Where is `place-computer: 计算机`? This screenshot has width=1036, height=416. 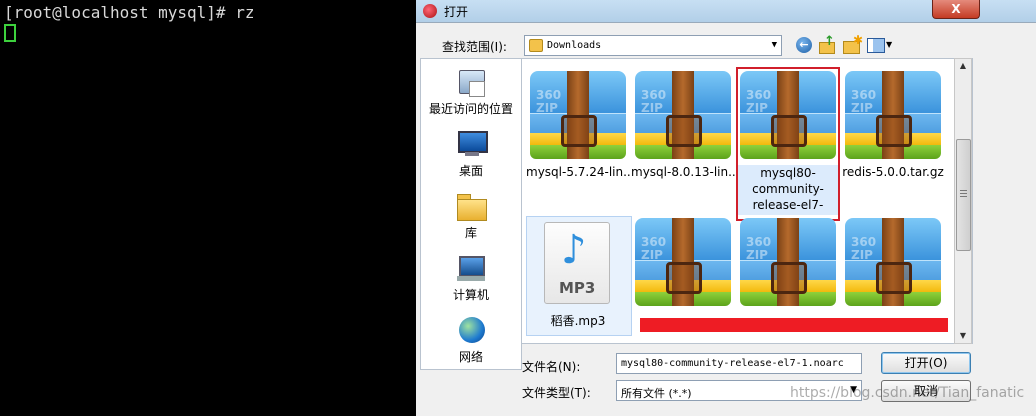
place-computer: 计算机 is located at coordinates (471, 278).